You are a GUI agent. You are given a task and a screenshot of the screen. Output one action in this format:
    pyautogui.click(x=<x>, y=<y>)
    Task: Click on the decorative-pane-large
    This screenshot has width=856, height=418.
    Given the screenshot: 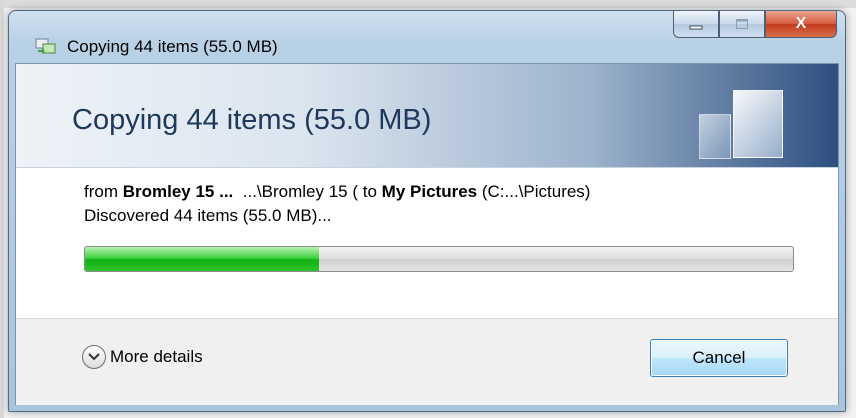 What is the action you would take?
    pyautogui.click(x=758, y=124)
    